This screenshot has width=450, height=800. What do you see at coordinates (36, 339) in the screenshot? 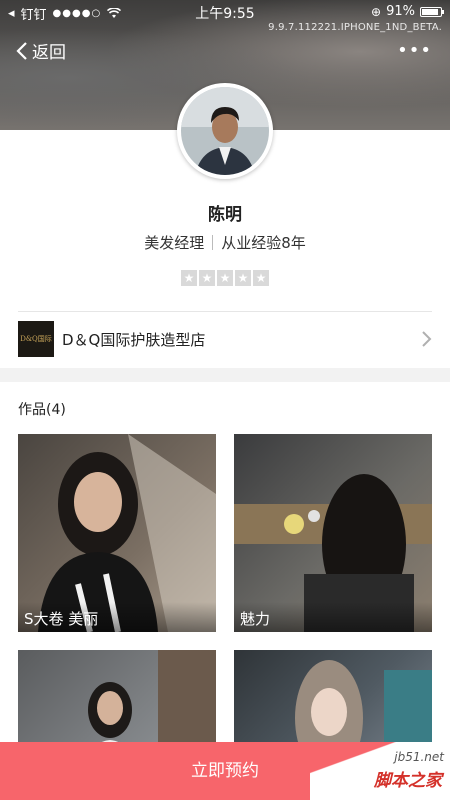
I see `store-logo: D&Q国际` at bounding box center [36, 339].